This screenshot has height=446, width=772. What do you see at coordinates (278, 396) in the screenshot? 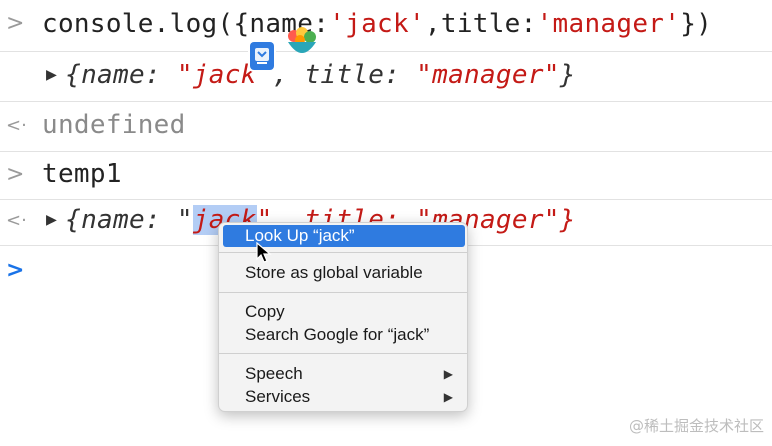
I see `menu-item-services-label: Services` at bounding box center [278, 396].